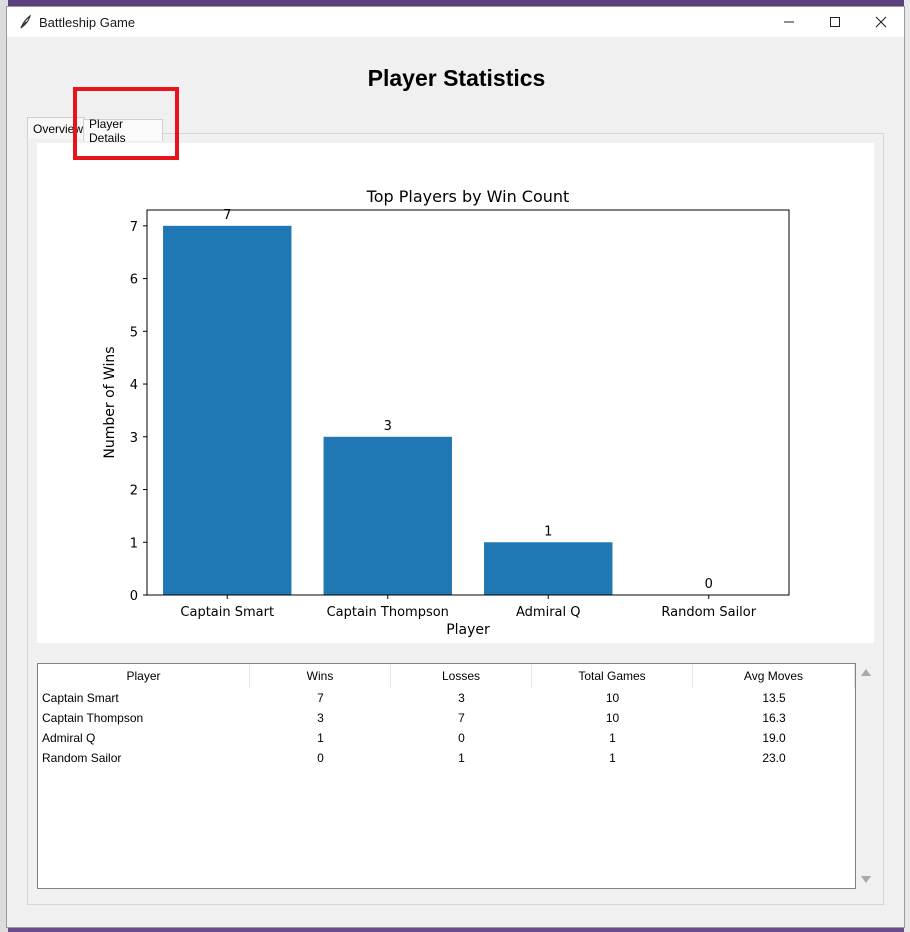 Image resolution: width=910 pixels, height=932 pixels. I want to click on column-header: Wins, so click(320, 676).